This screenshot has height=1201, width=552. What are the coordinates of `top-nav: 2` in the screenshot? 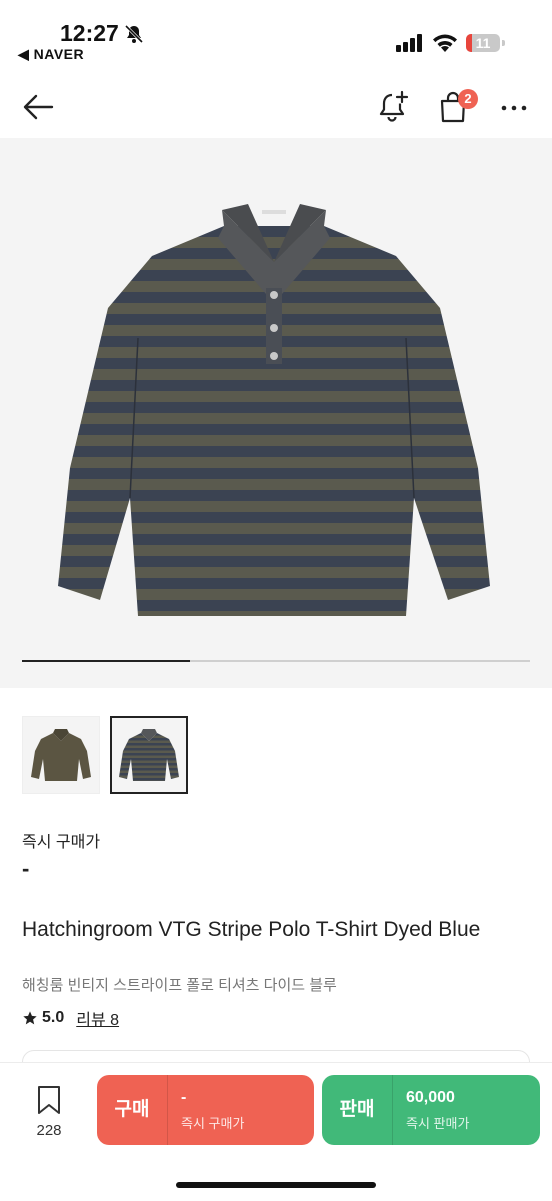 It's located at (276, 108).